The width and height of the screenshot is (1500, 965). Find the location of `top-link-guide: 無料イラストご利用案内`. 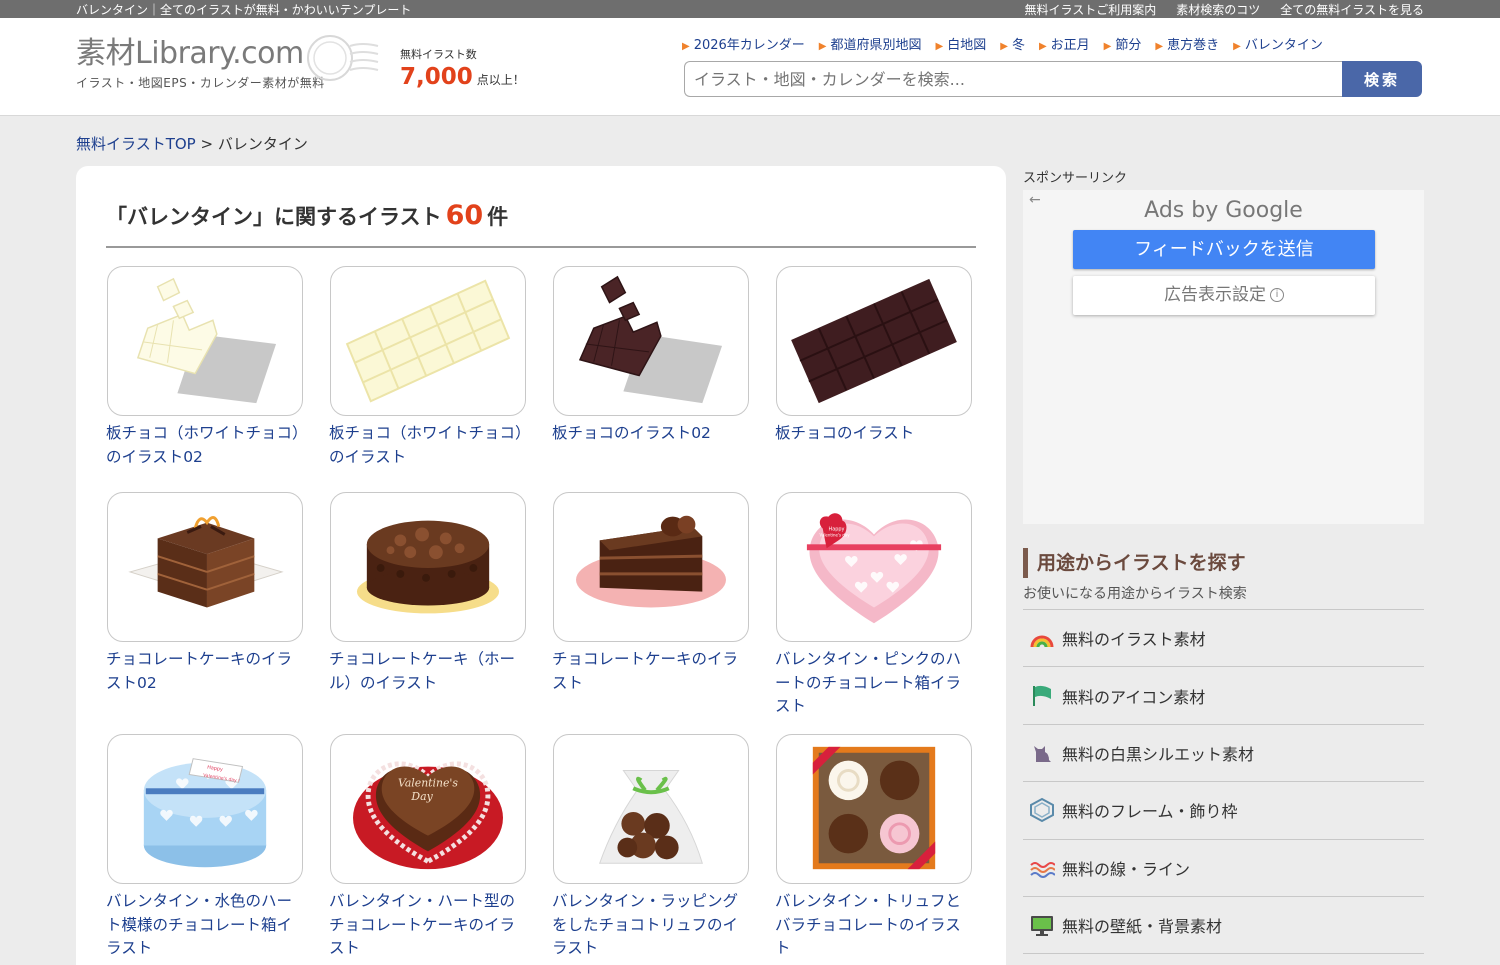

top-link-guide: 無料イラストご利用案内 is located at coordinates (1090, 9).